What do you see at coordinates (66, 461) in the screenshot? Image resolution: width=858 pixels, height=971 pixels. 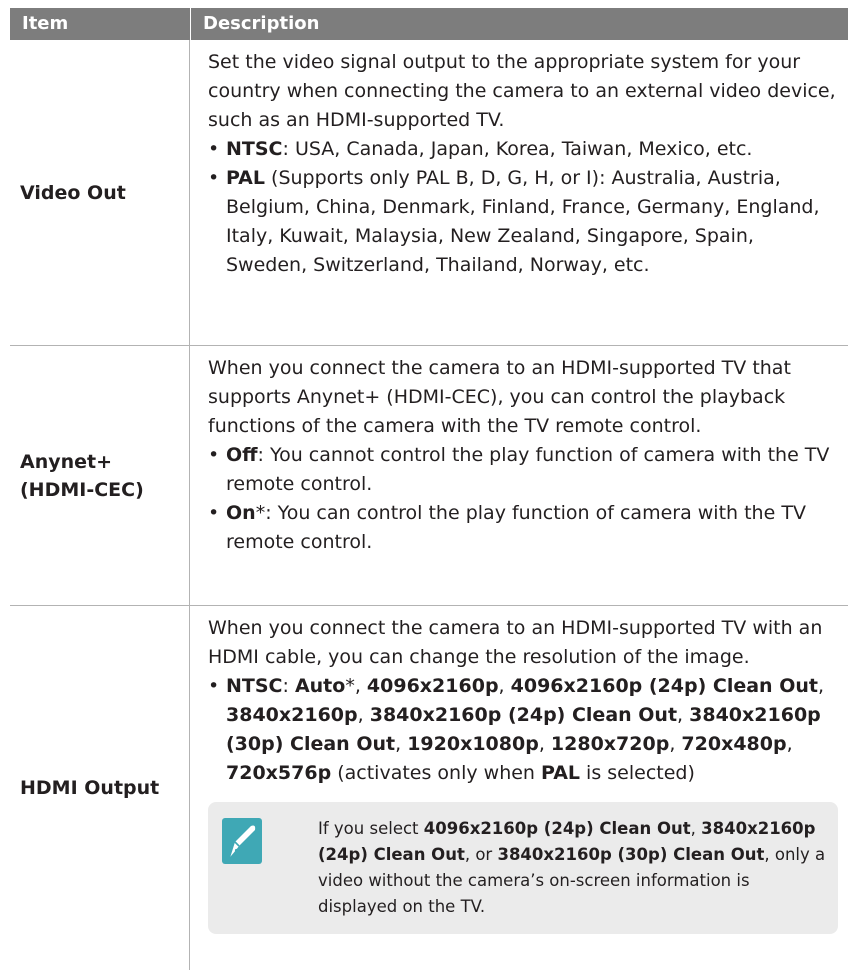 I see `item-label-line1: Anynet+` at bounding box center [66, 461].